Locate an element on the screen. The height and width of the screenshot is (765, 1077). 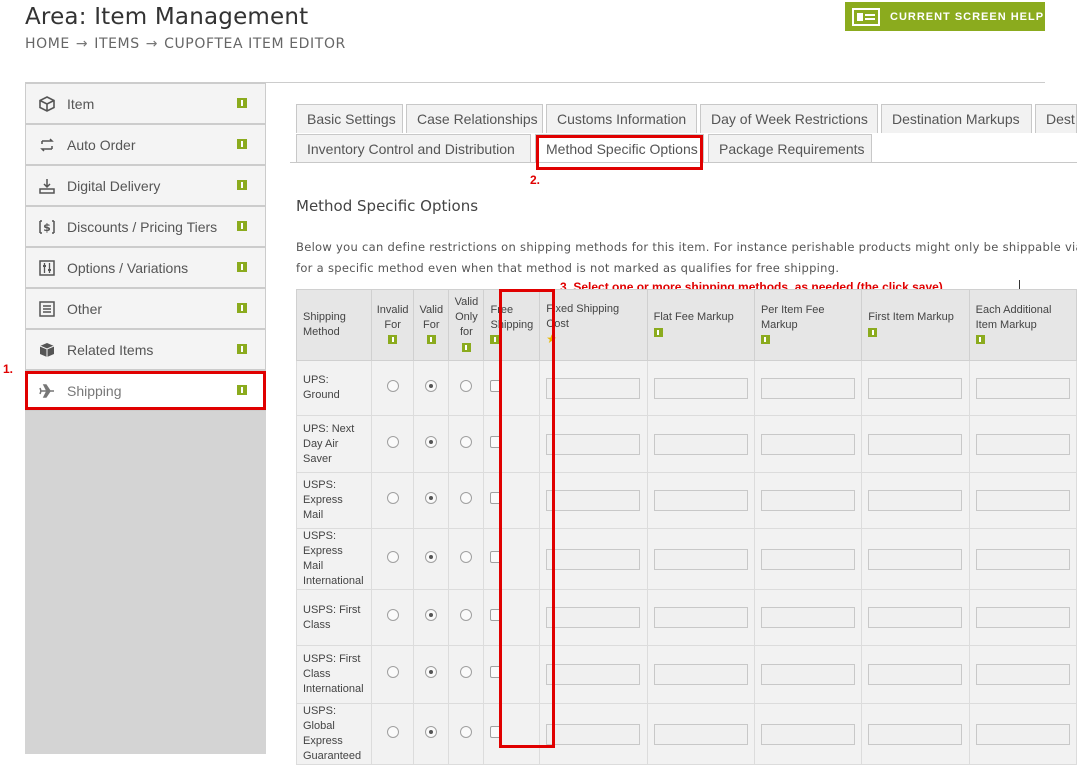
download-icon is located at coordinates (47, 186).